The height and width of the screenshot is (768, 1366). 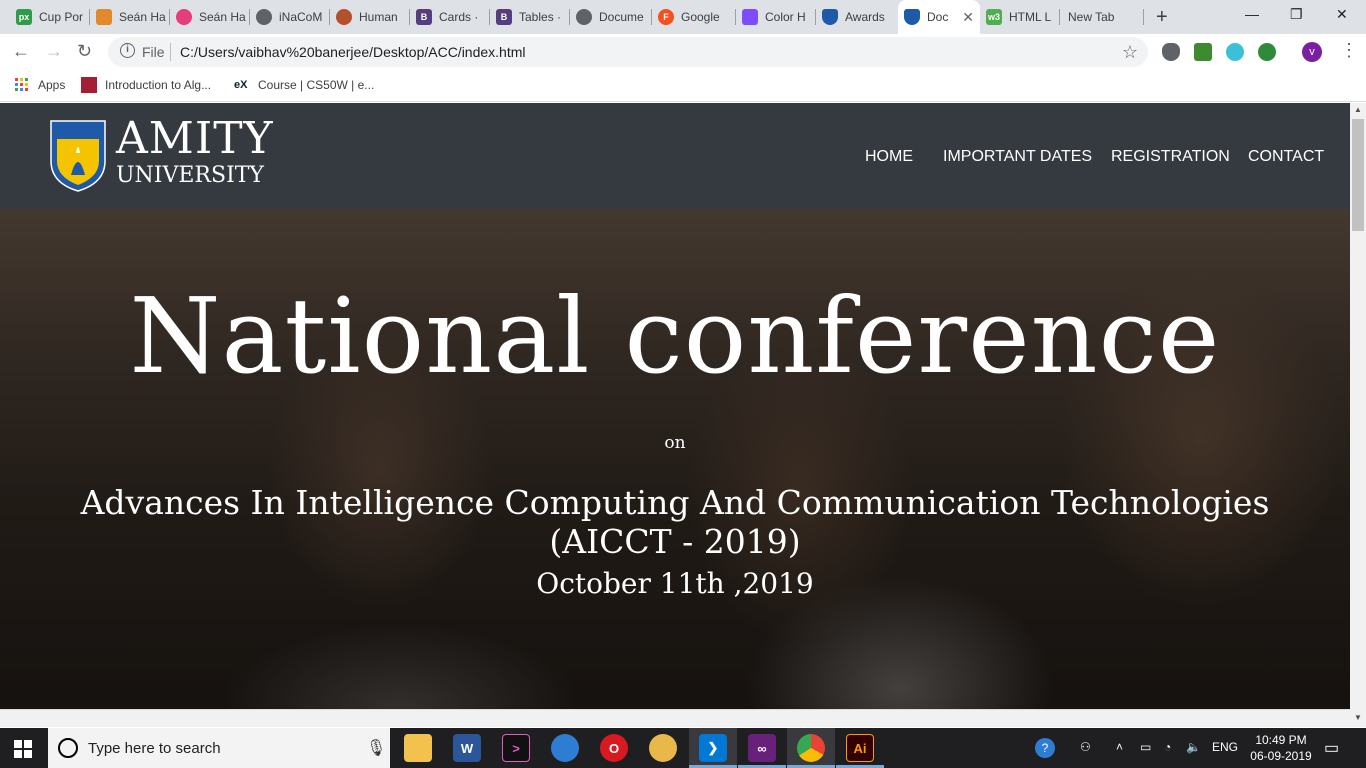 I want to click on html-extension-icon, so click(x=1203, y=52).